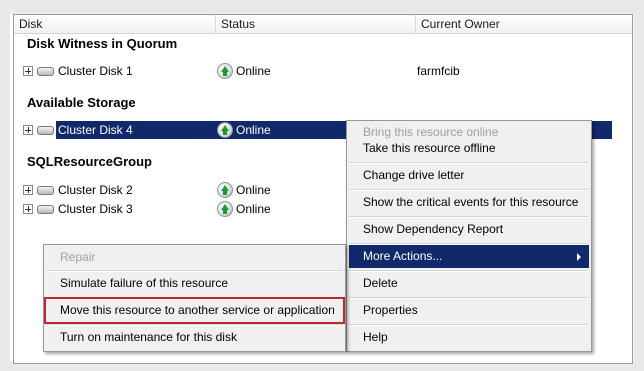 The image size is (644, 371). What do you see at coordinates (95, 71) in the screenshot?
I see `disk-name: Cluster Disk 1` at bounding box center [95, 71].